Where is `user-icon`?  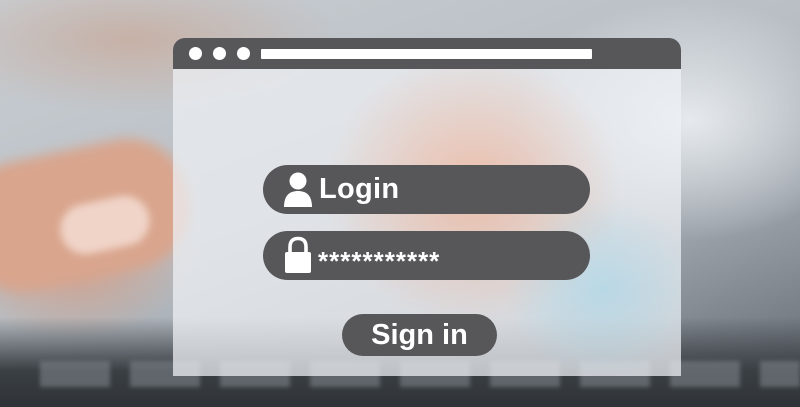 user-icon is located at coordinates (298, 189).